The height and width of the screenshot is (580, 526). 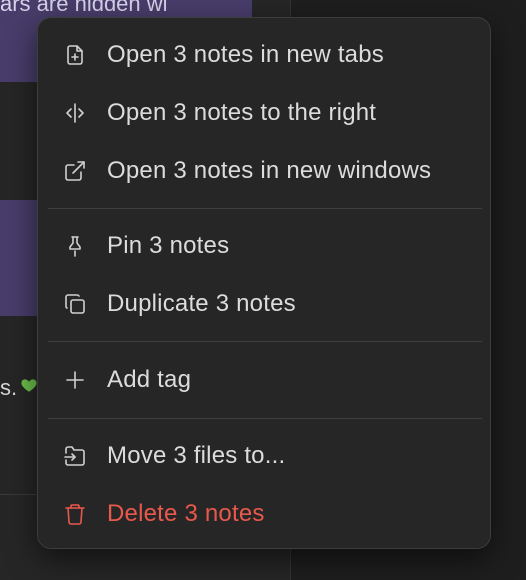 I want to click on menu-item-label: Duplicate 3 notes, so click(x=201, y=303).